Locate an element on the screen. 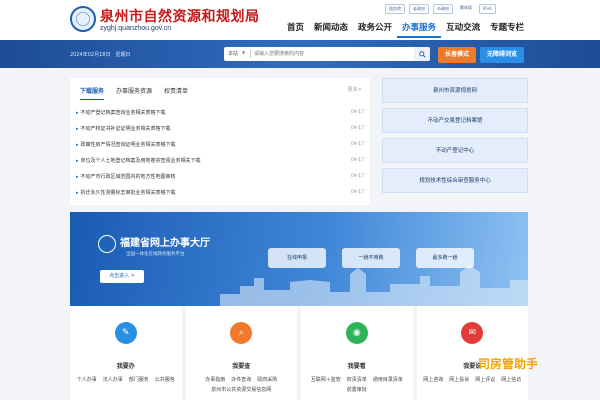 This screenshot has width=600, height=400. hall-card-one-trip: 最多跑一趟 is located at coordinates (445, 258).